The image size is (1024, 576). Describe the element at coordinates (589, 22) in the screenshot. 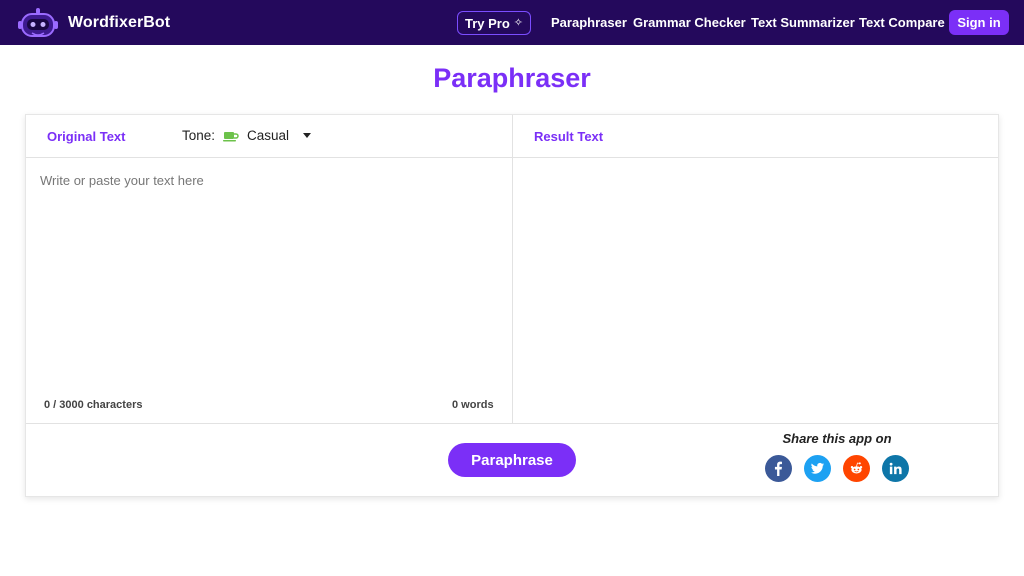

I see `nav-link-paraphraser: Paraphraser` at that location.